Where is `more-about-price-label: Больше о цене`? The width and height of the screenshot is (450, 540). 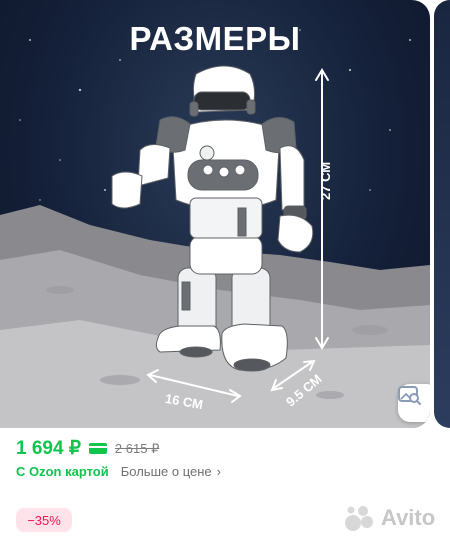 more-about-price-label: Больше о цене is located at coordinates (166, 471).